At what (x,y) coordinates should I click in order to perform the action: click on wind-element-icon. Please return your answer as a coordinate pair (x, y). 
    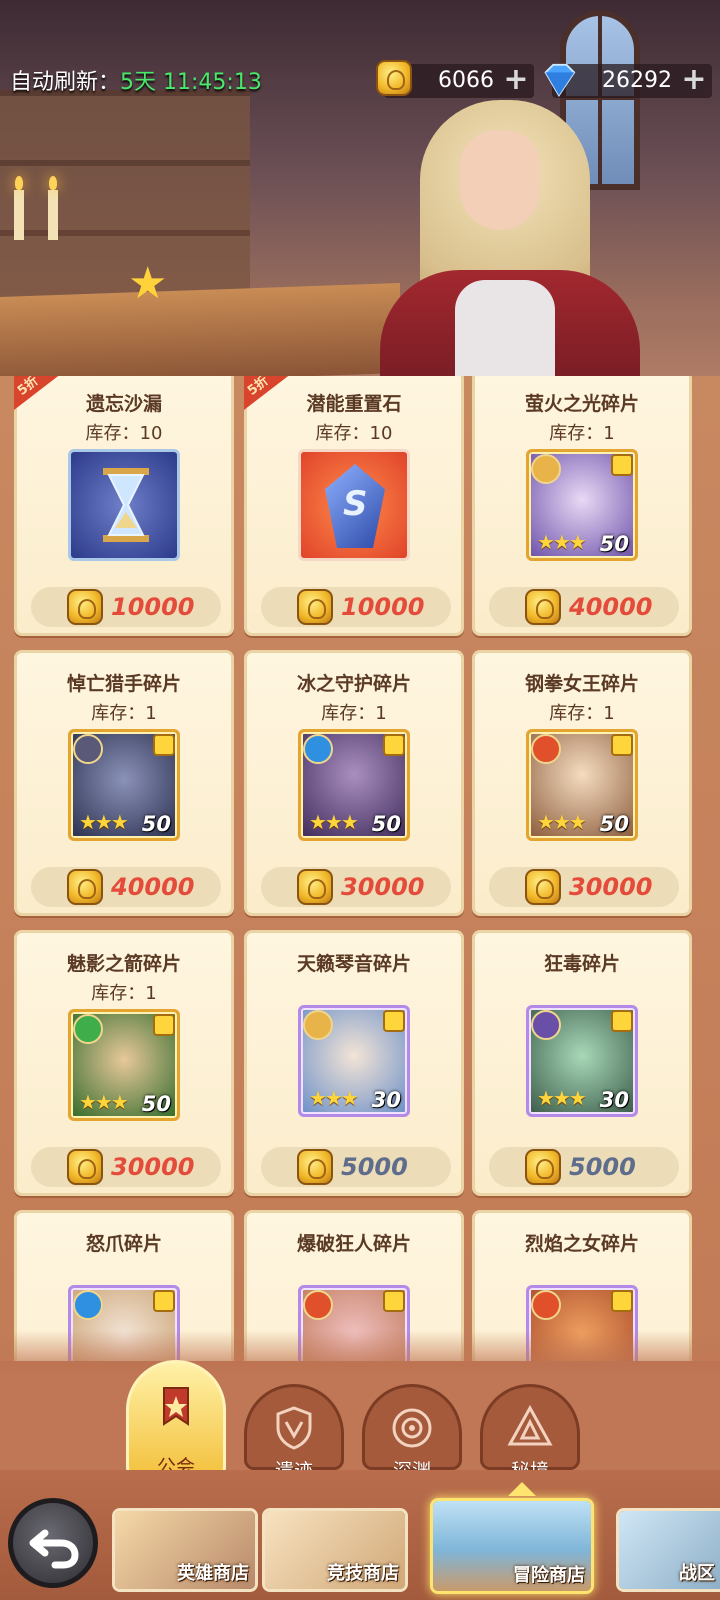
    Looking at the image, I should click on (88, 1029).